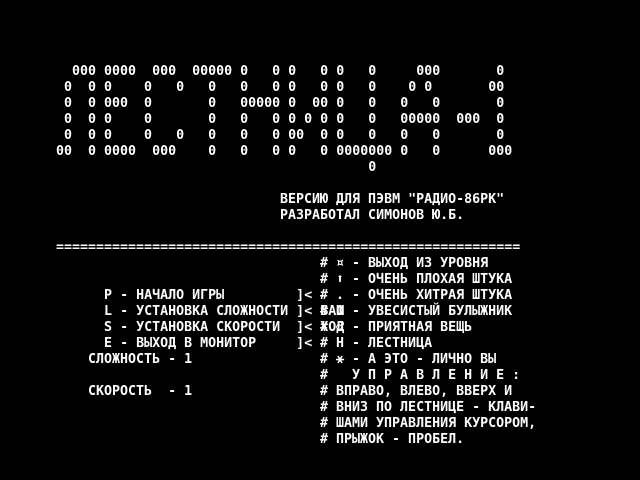 The width and height of the screenshot is (640, 480). Describe the element at coordinates (280, 87) in the screenshot. I see `logo-row-2: 0 0 0 0 0 0 0 0 0 0 0 0 0 0 00` at that location.